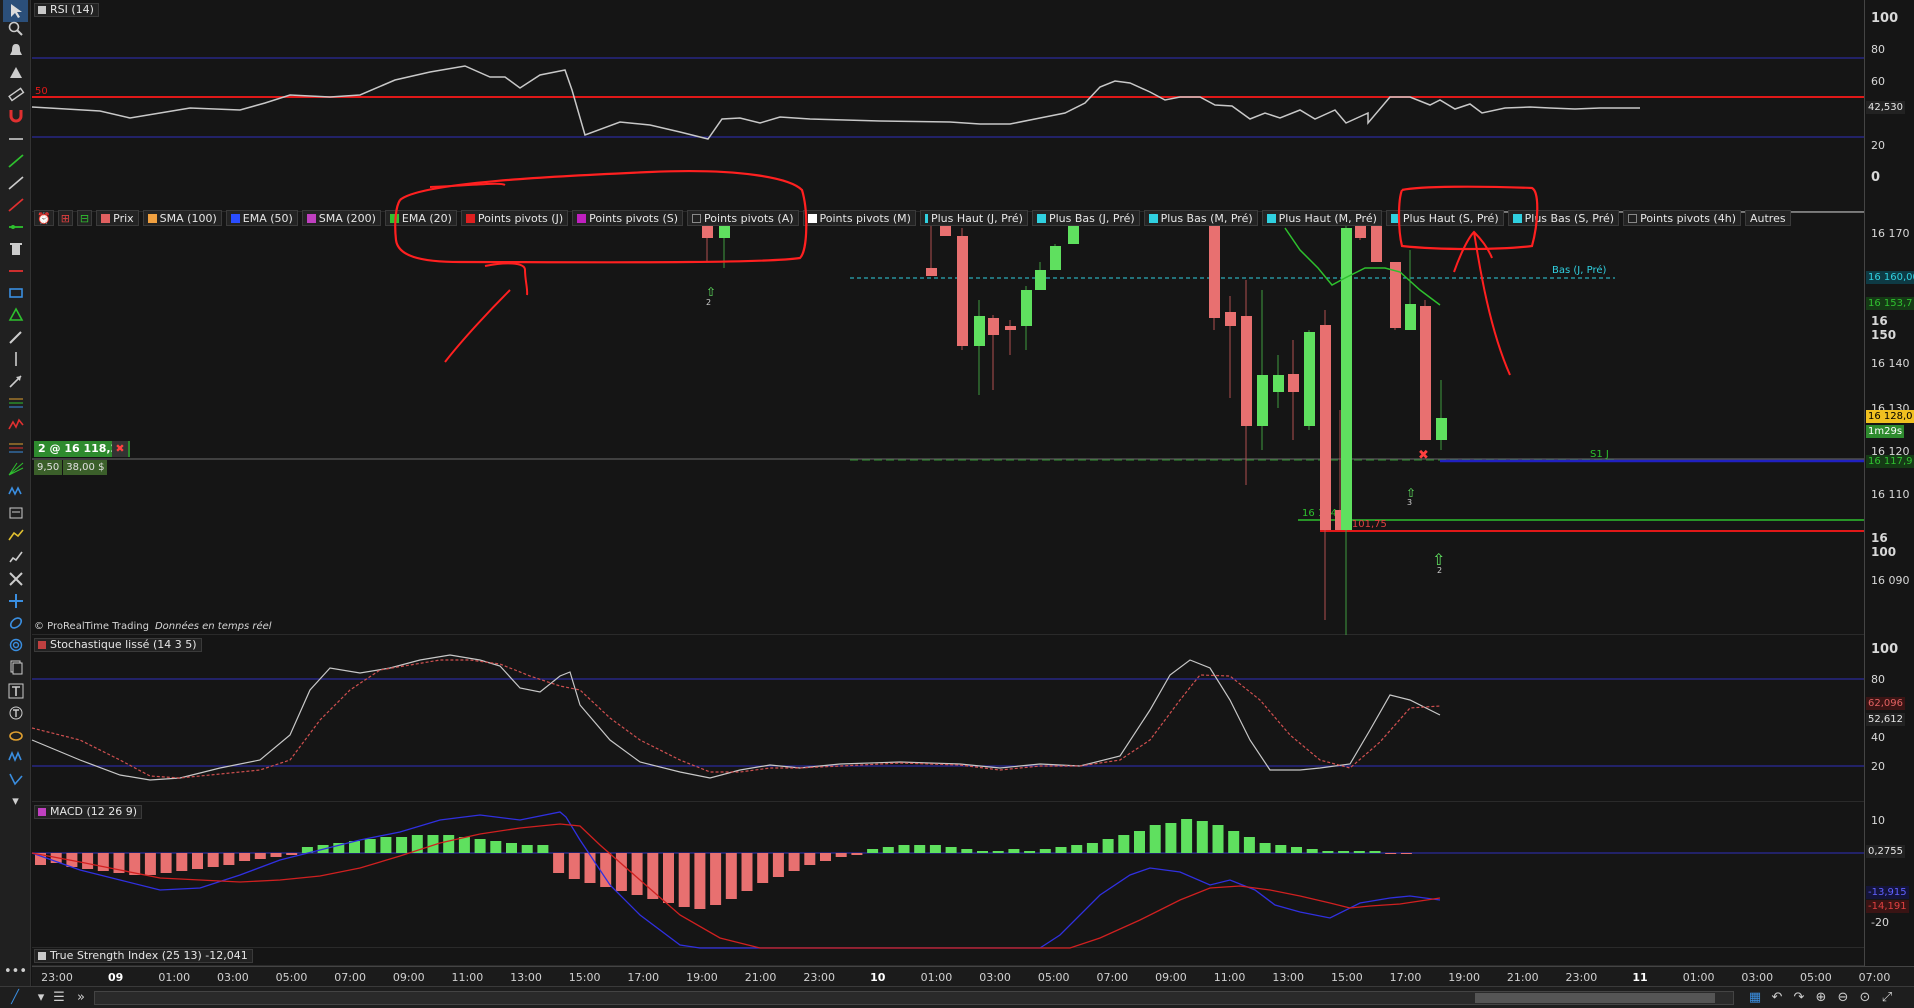  What do you see at coordinates (1865, 998) in the screenshot?
I see `zoom-reset-icon: ⊙` at bounding box center [1865, 998].